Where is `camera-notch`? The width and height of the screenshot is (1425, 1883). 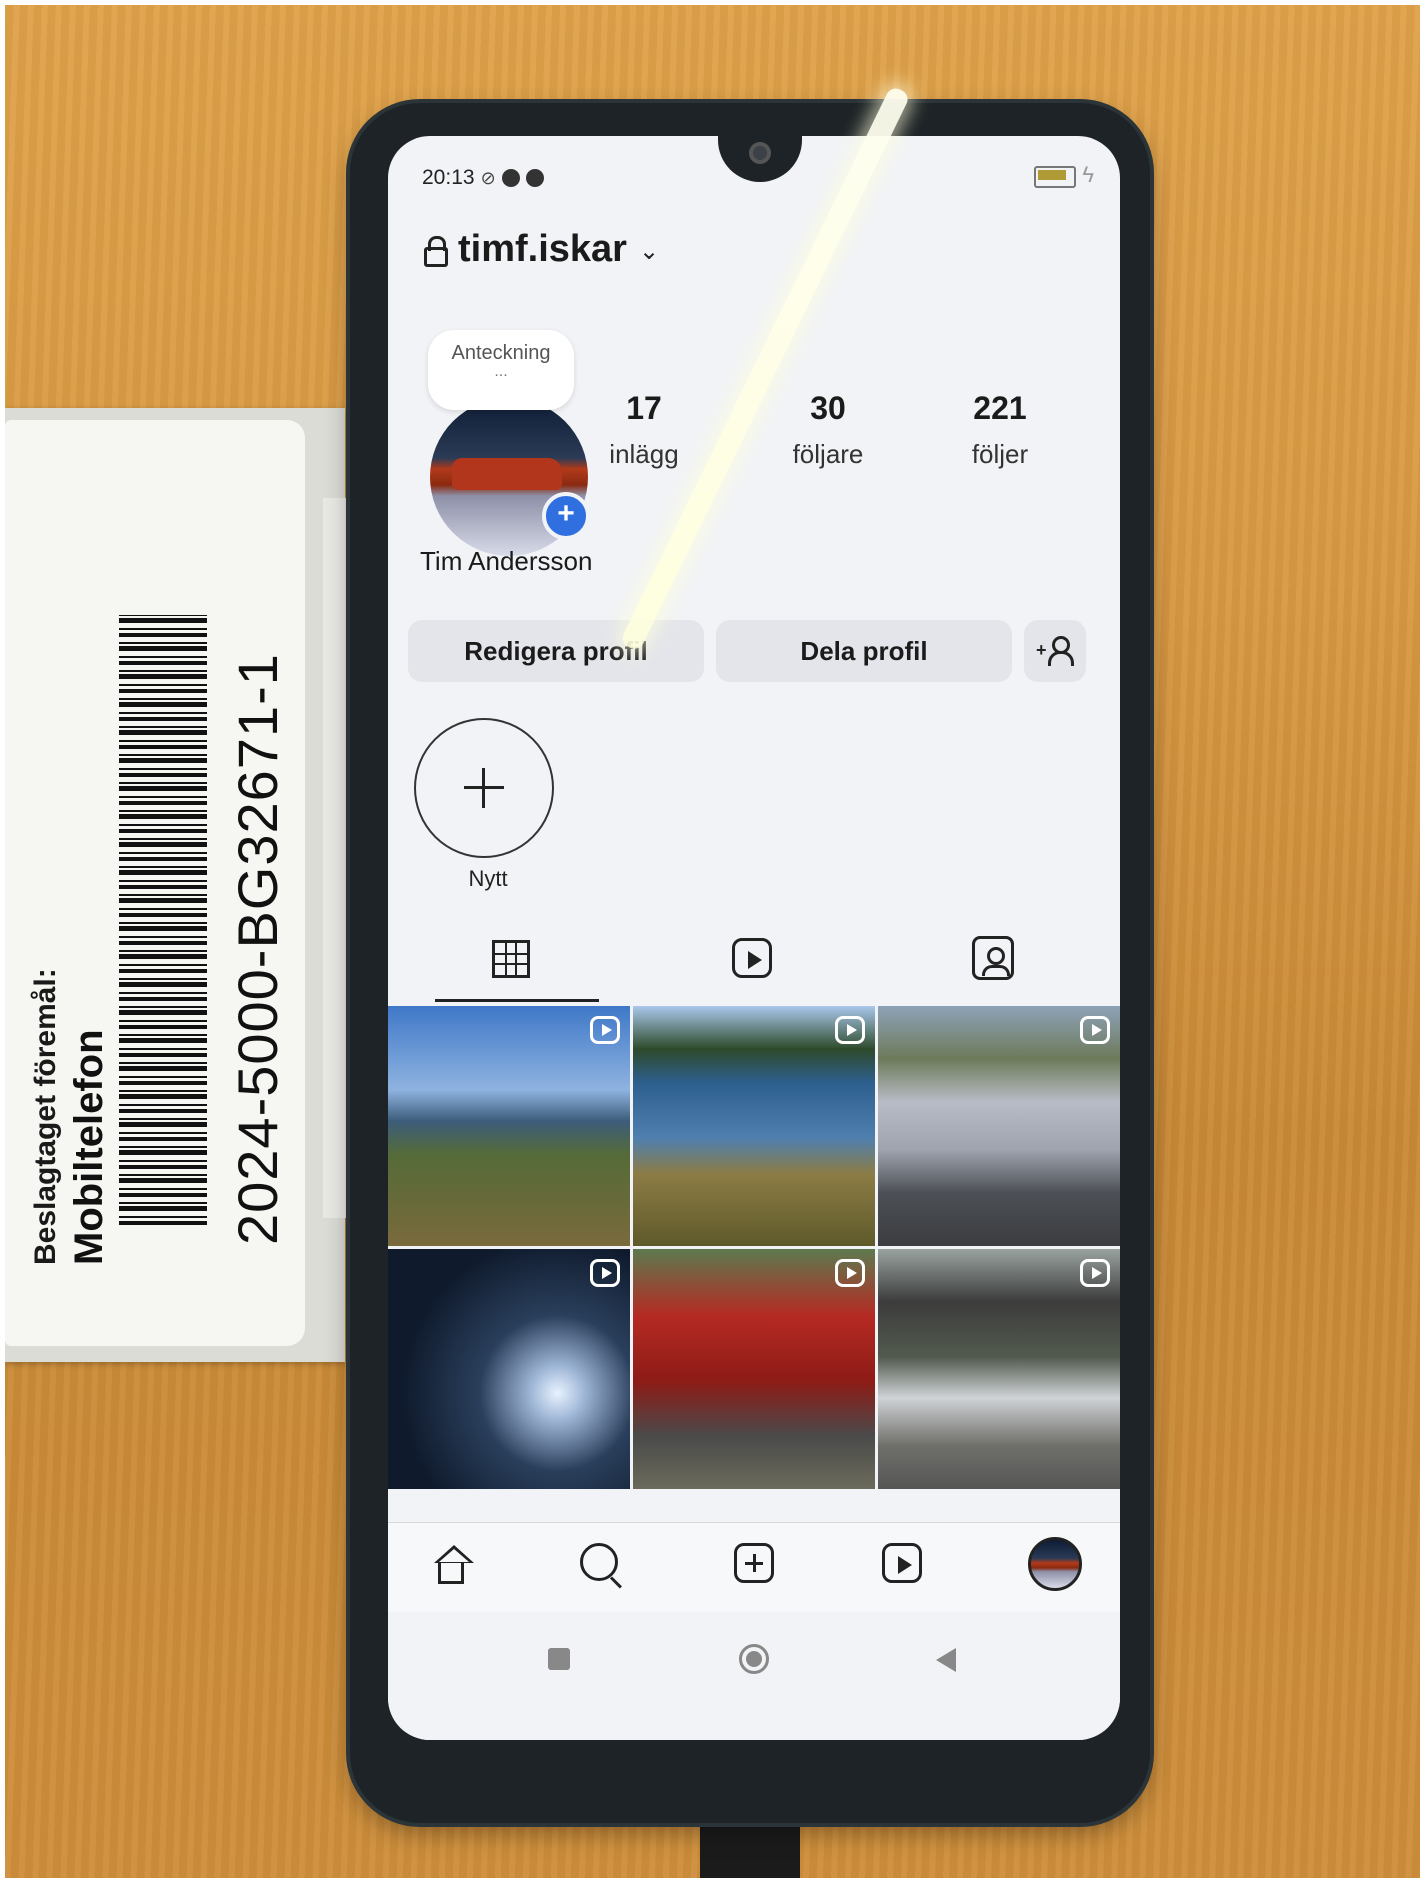 camera-notch is located at coordinates (760, 159).